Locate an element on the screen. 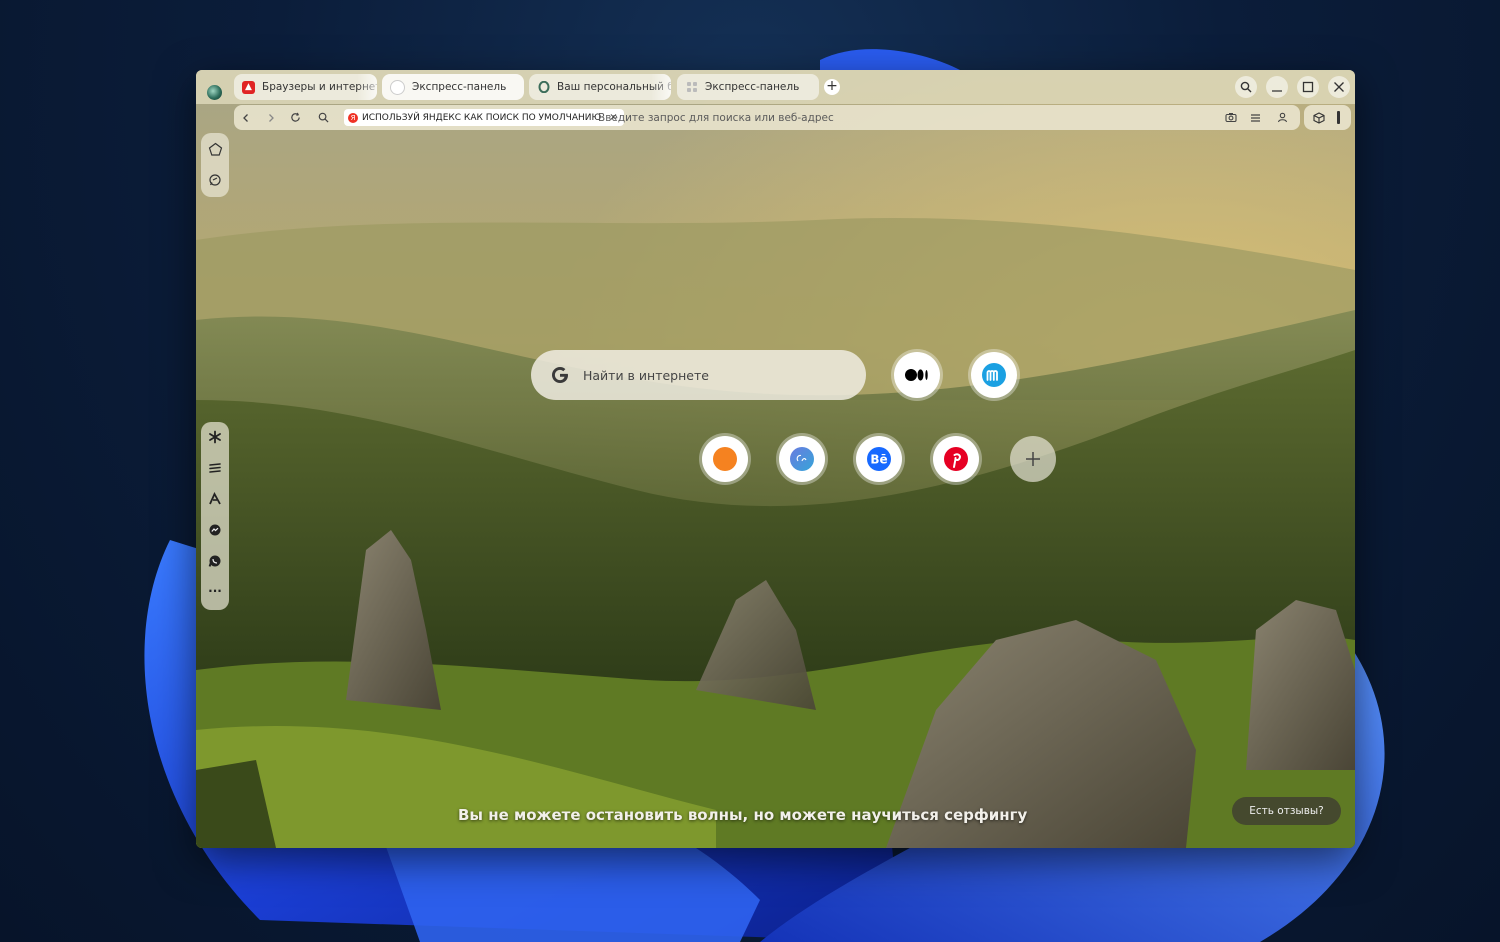  forward-arrow-icon is located at coordinates (271, 117).